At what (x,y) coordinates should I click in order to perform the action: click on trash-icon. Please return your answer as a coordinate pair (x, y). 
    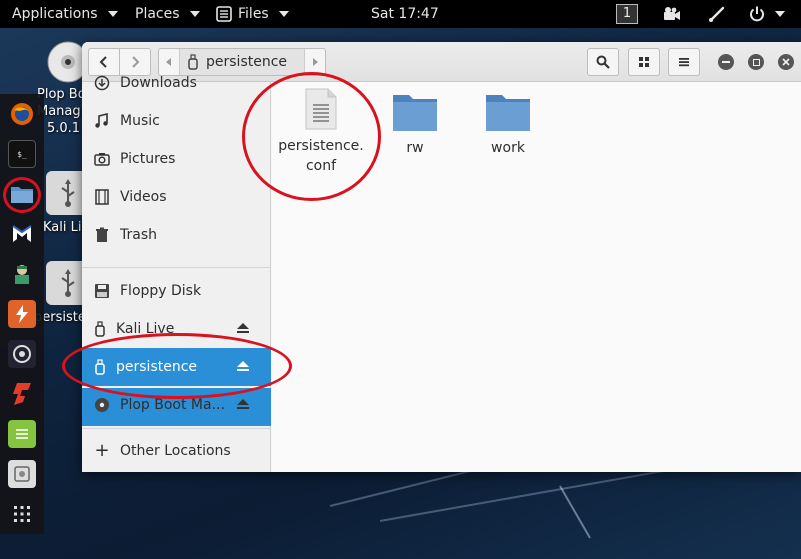
    Looking at the image, I should click on (102, 234).